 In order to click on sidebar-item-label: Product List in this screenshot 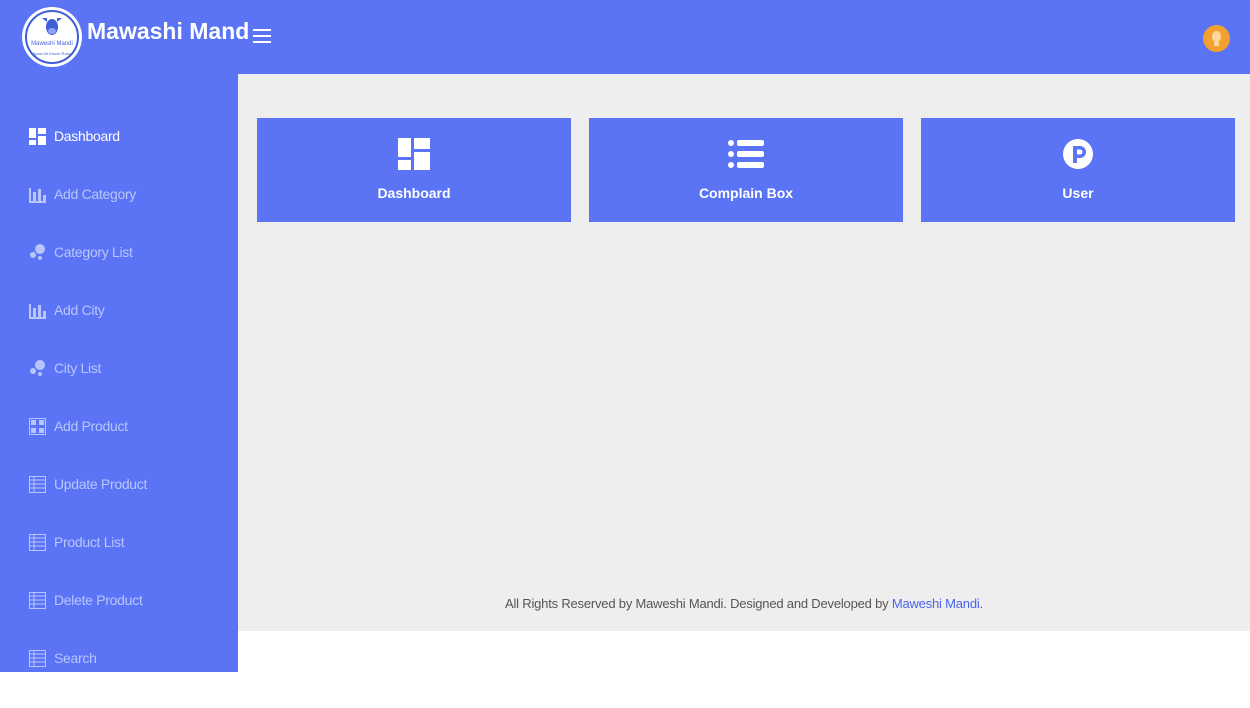, I will do `click(89, 542)`.